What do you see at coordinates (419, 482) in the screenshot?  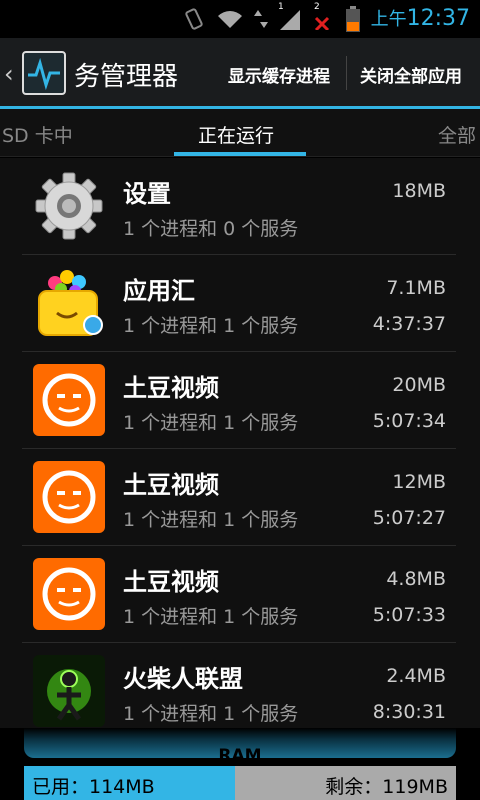 I see `memory-size: 12MB` at bounding box center [419, 482].